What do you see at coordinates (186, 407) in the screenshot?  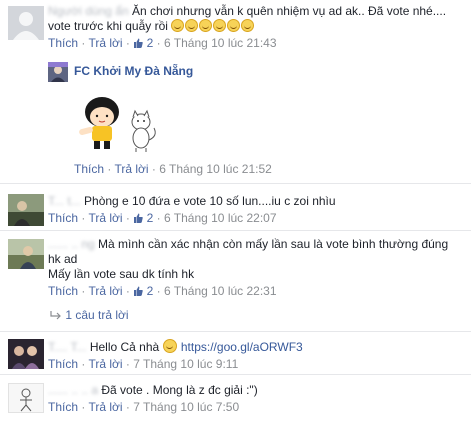 I see `timestamp: 7 Tháng 10 lúc 7:50` at bounding box center [186, 407].